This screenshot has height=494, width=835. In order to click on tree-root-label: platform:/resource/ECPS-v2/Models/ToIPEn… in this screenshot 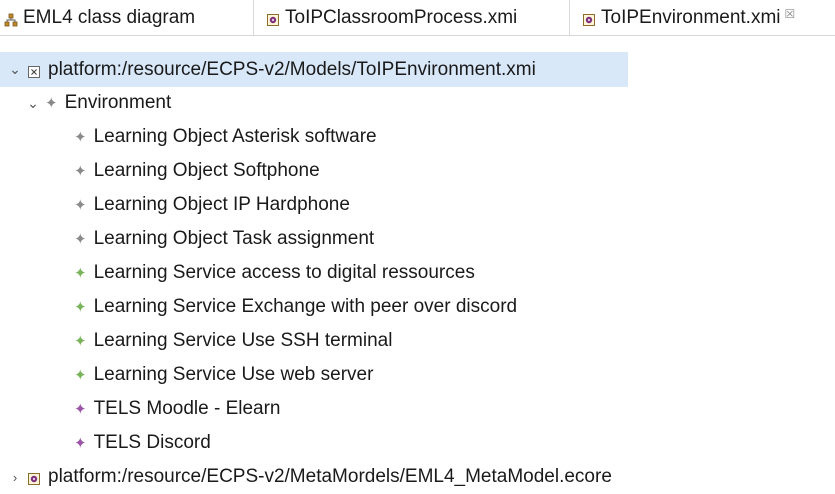, I will do `click(292, 69)`.